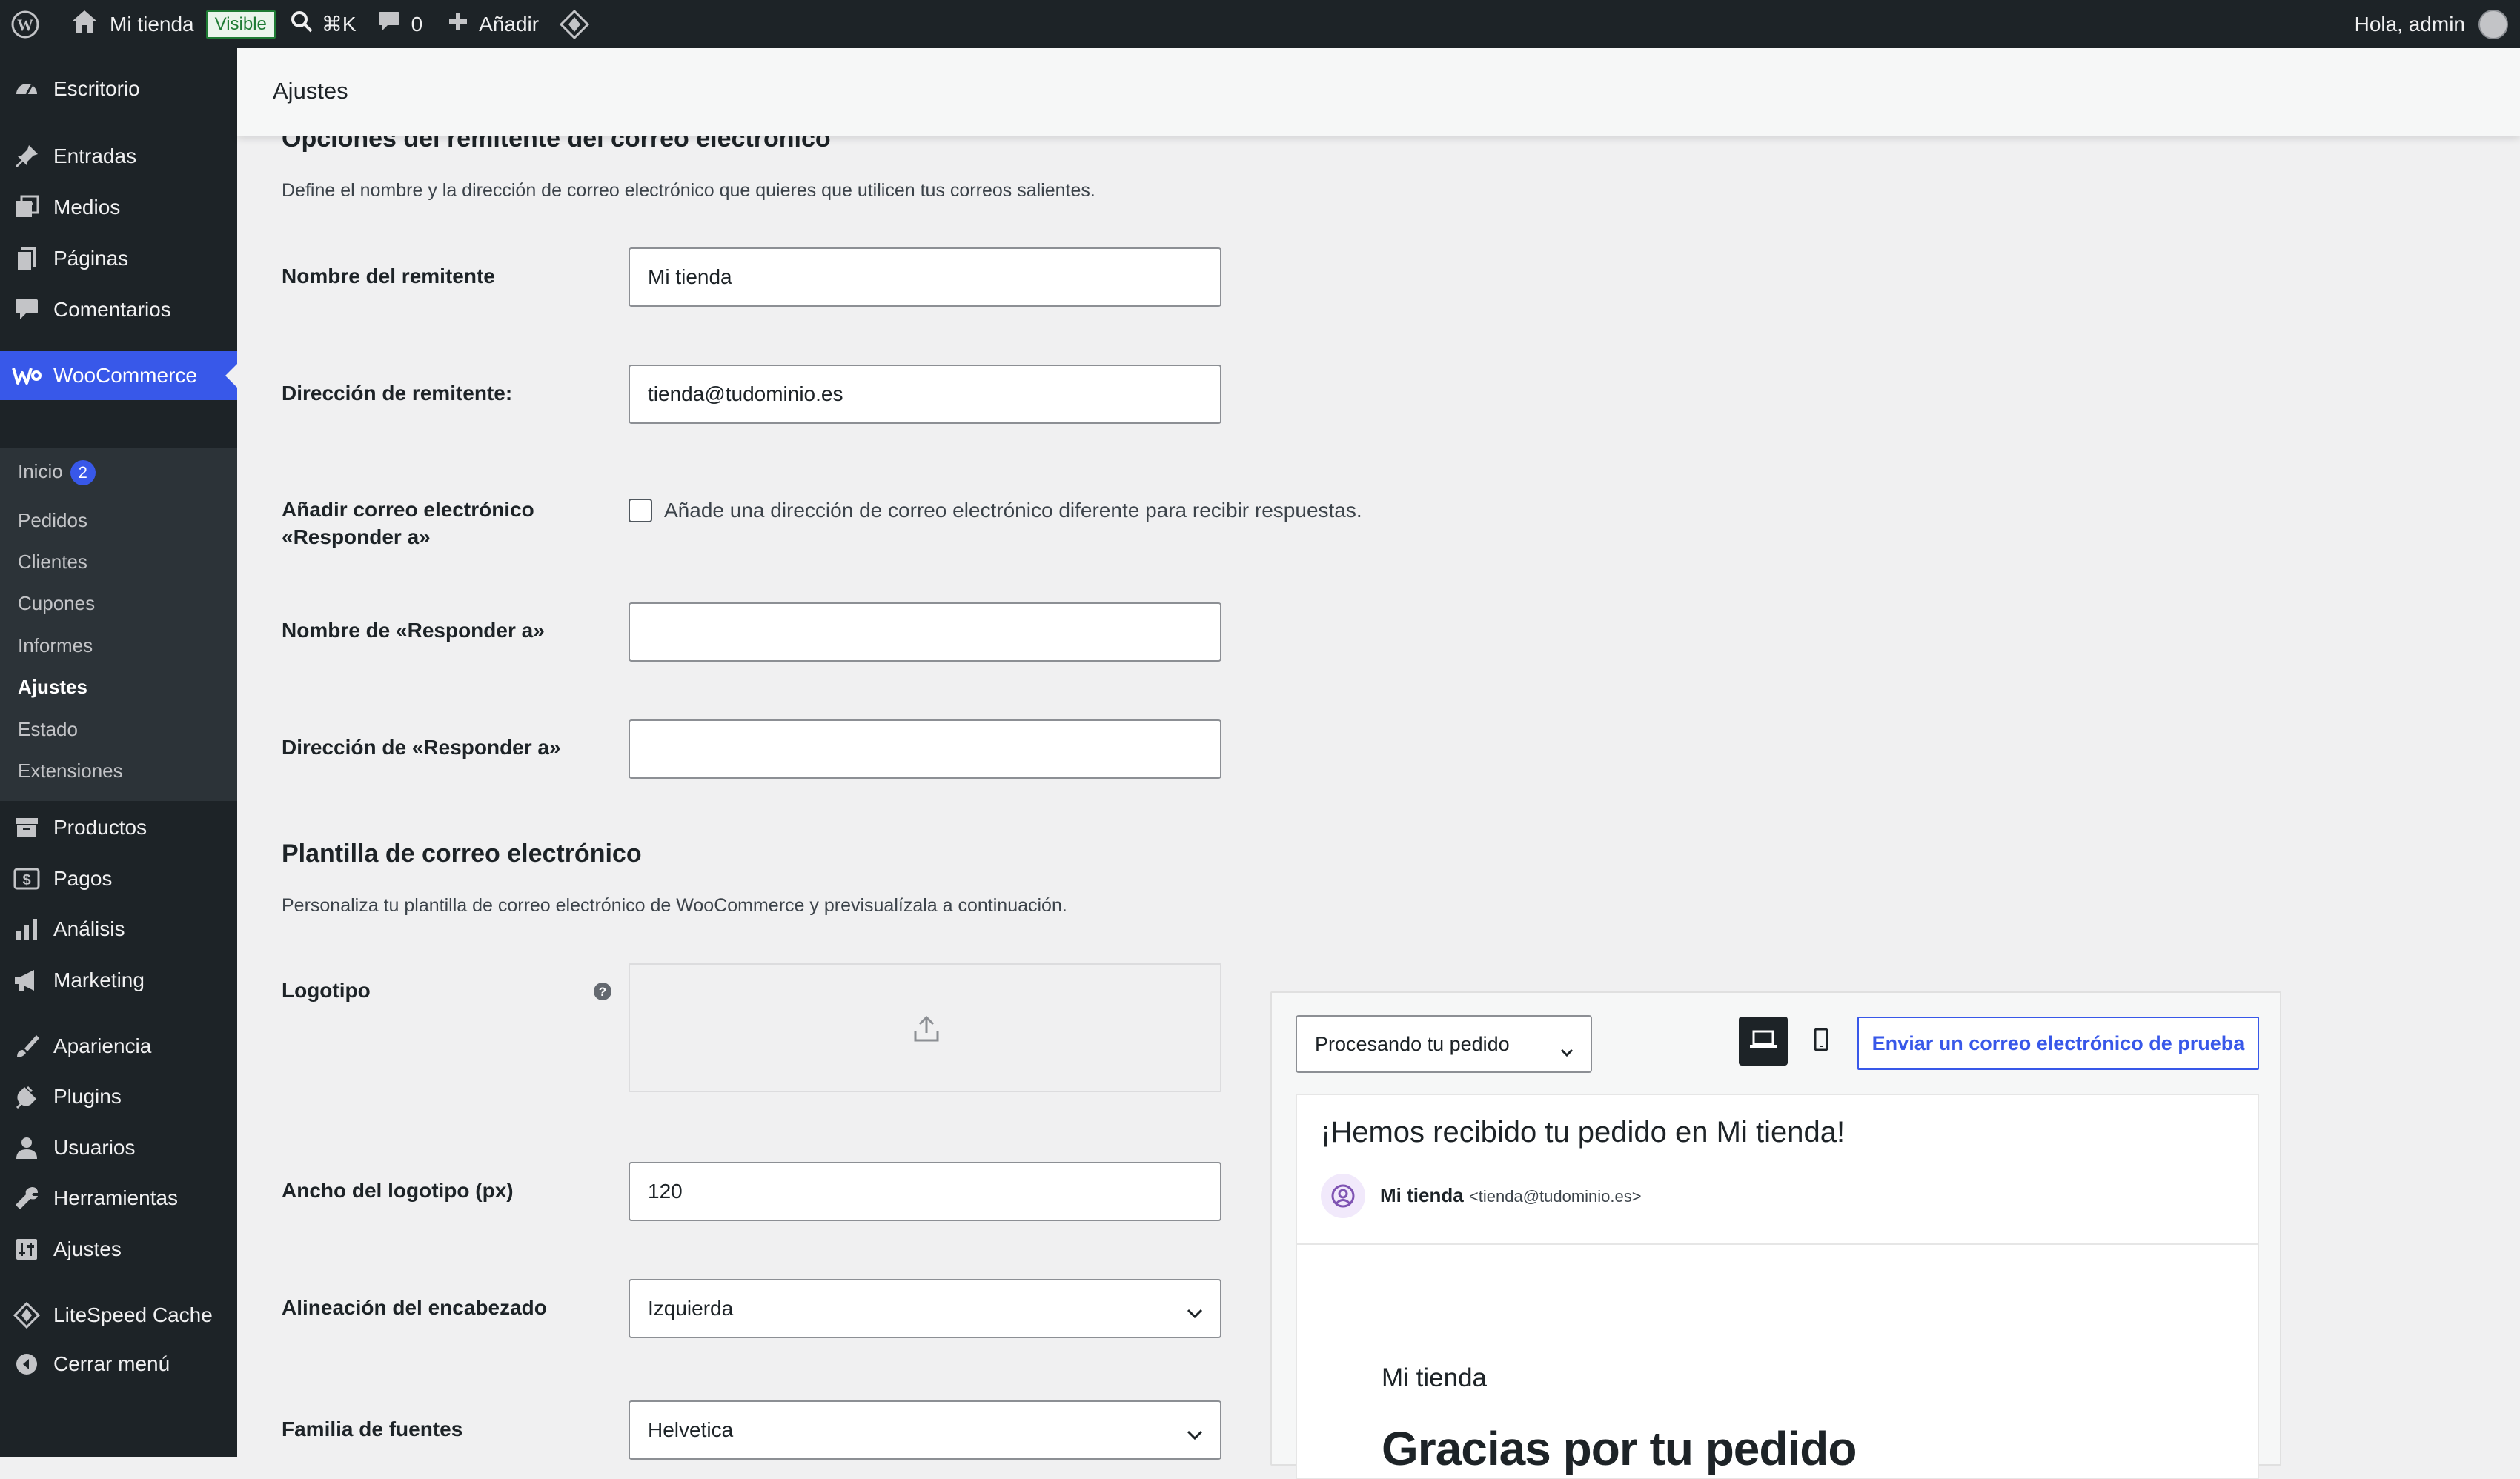 This screenshot has height=1479, width=2520. What do you see at coordinates (27, 1364) in the screenshot?
I see `collapse-arrow-icon` at bounding box center [27, 1364].